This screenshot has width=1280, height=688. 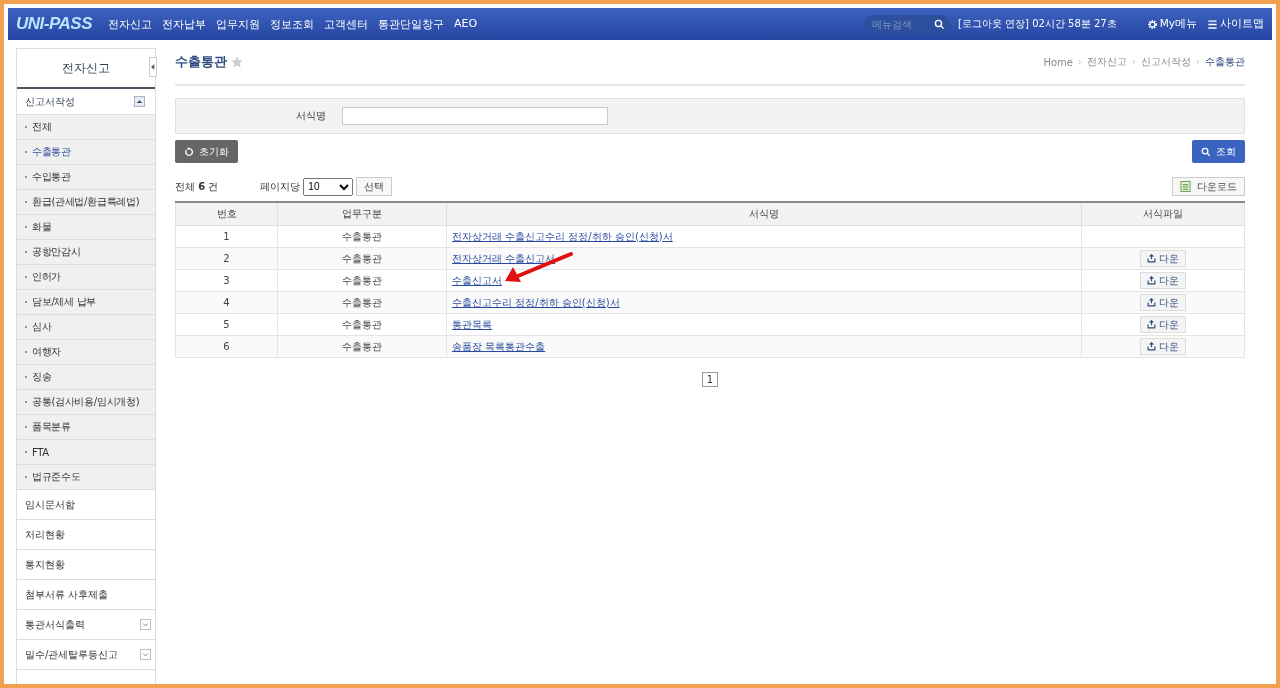 What do you see at coordinates (1107, 62) in the screenshot?
I see `breadcrumb-link: 전자신고` at bounding box center [1107, 62].